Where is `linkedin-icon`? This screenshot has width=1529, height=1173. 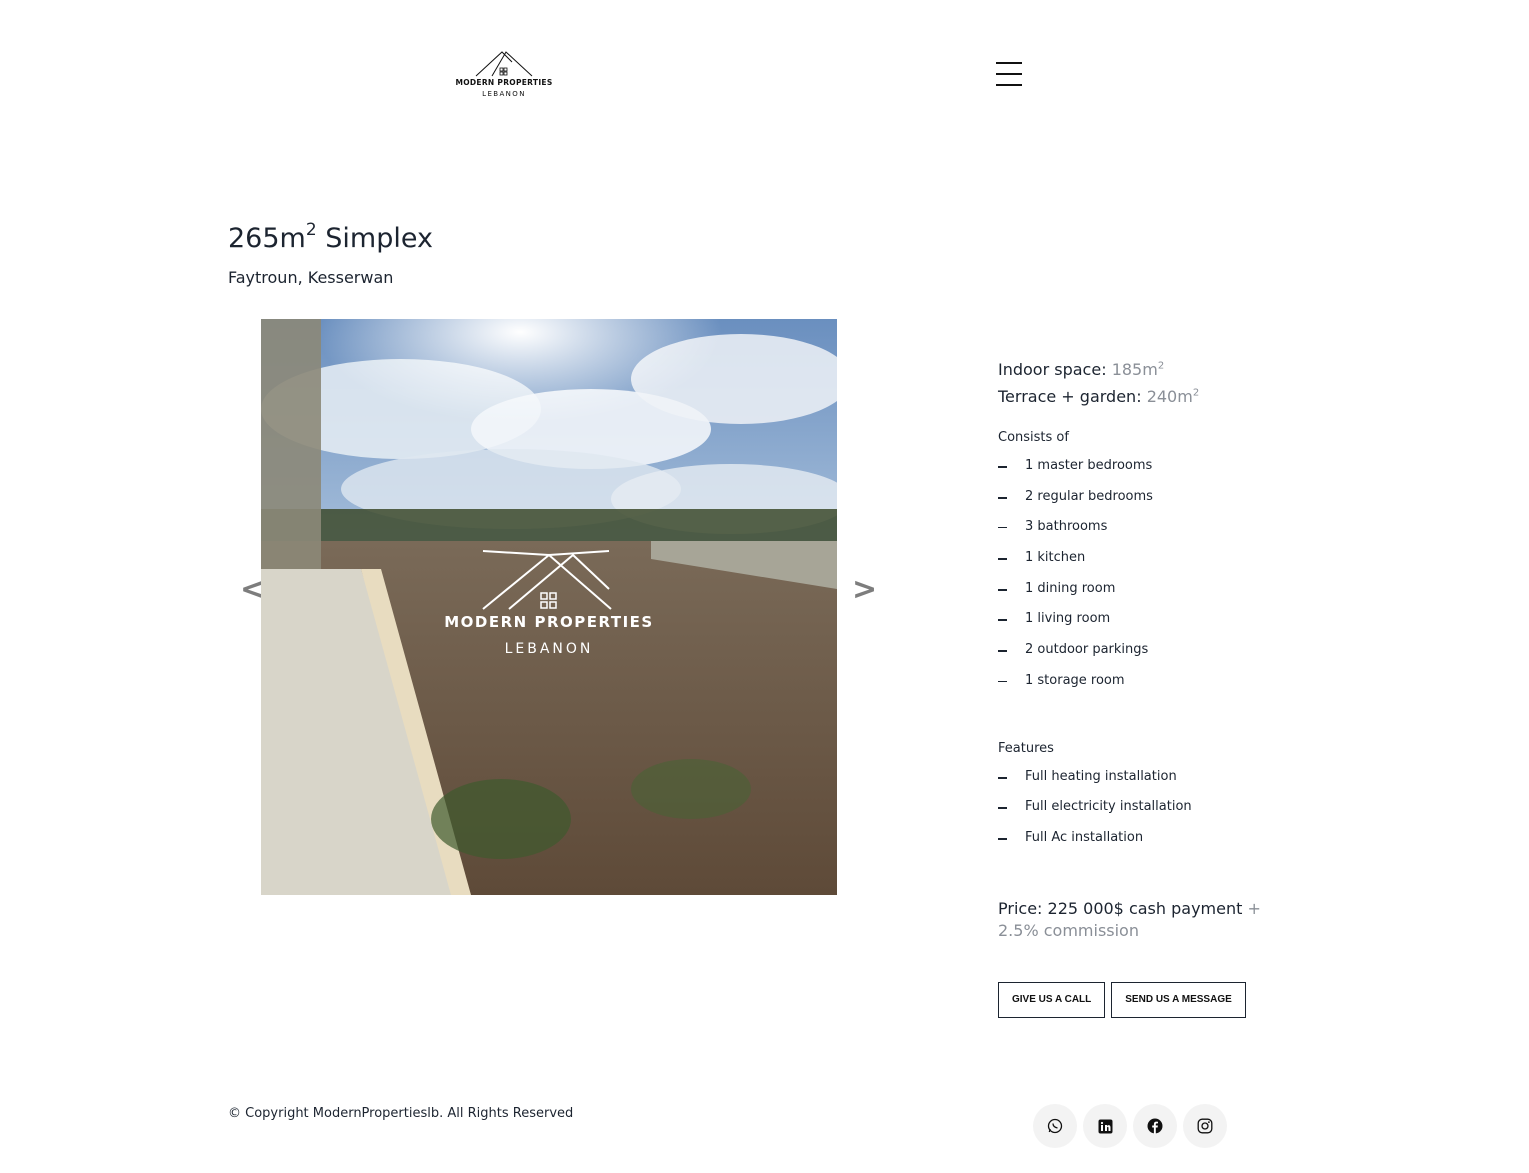
linkedin-icon is located at coordinates (1105, 1126).